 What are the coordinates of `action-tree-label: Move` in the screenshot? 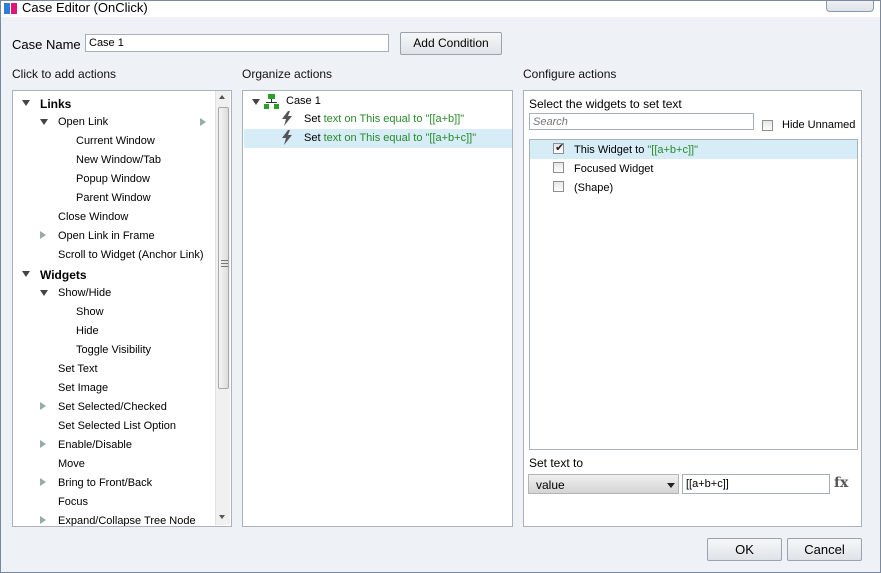 It's located at (71, 464).